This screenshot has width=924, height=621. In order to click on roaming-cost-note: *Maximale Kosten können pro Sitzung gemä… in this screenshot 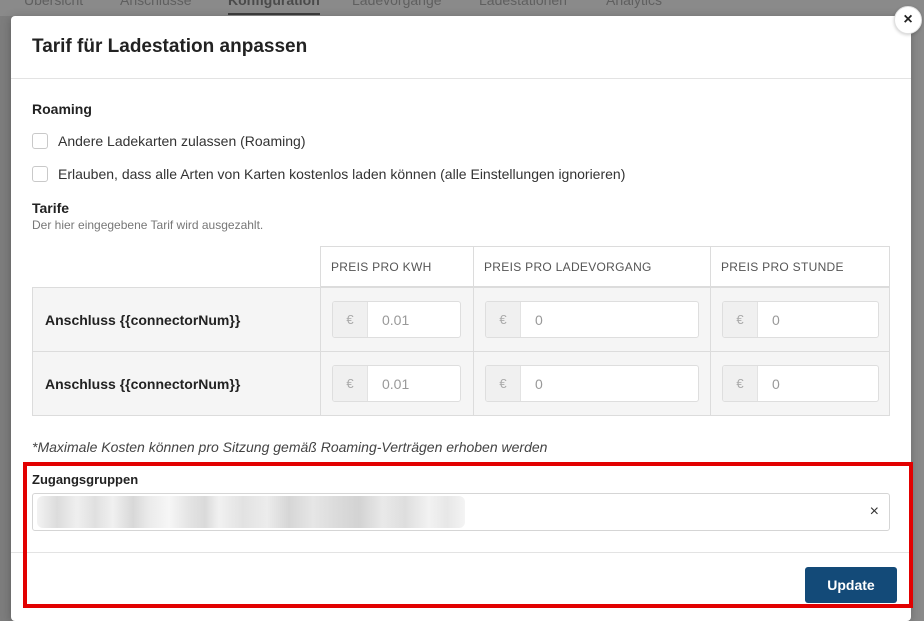, I will do `click(290, 447)`.